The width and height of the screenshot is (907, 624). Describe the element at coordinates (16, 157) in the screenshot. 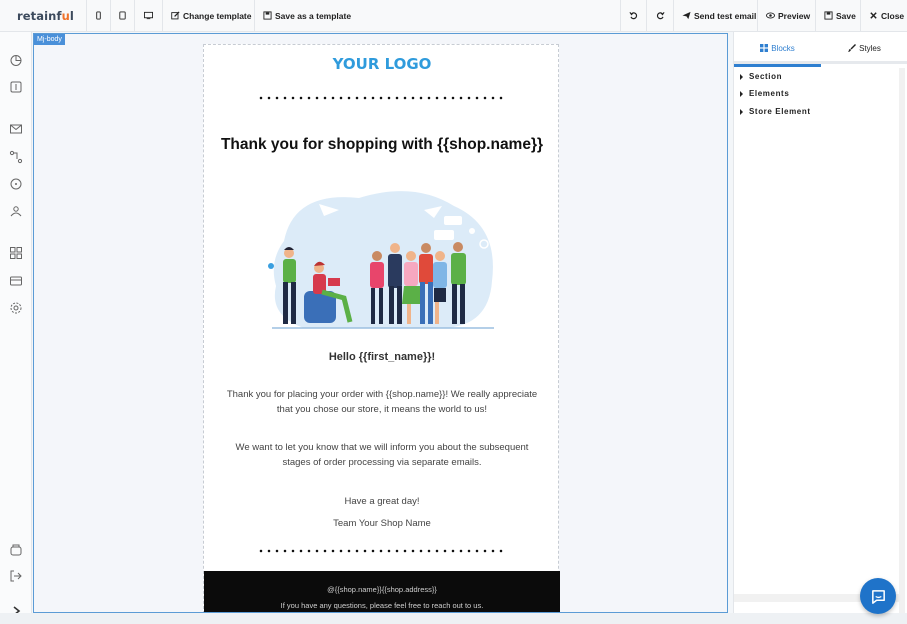

I see `workflow-nav-icon` at that location.